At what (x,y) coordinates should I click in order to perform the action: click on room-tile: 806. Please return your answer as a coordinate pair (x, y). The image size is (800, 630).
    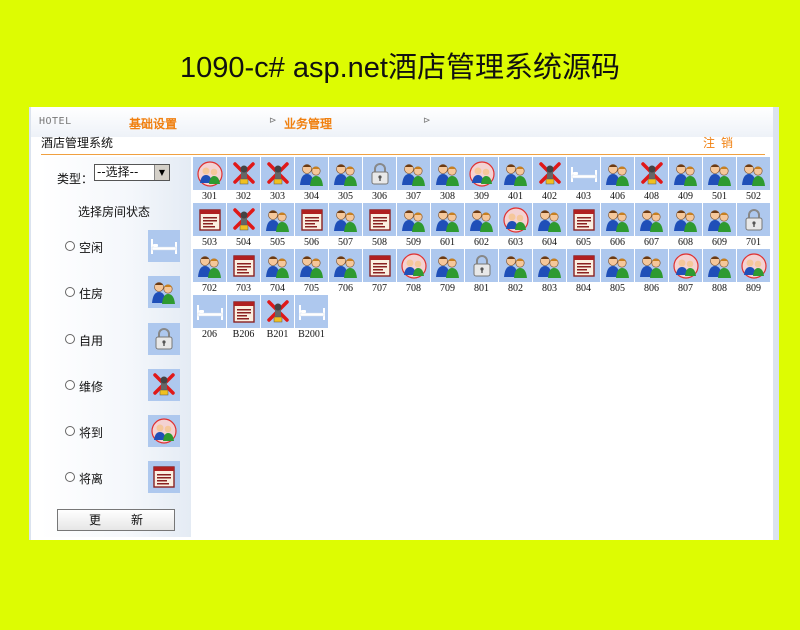
    Looking at the image, I should click on (651, 272).